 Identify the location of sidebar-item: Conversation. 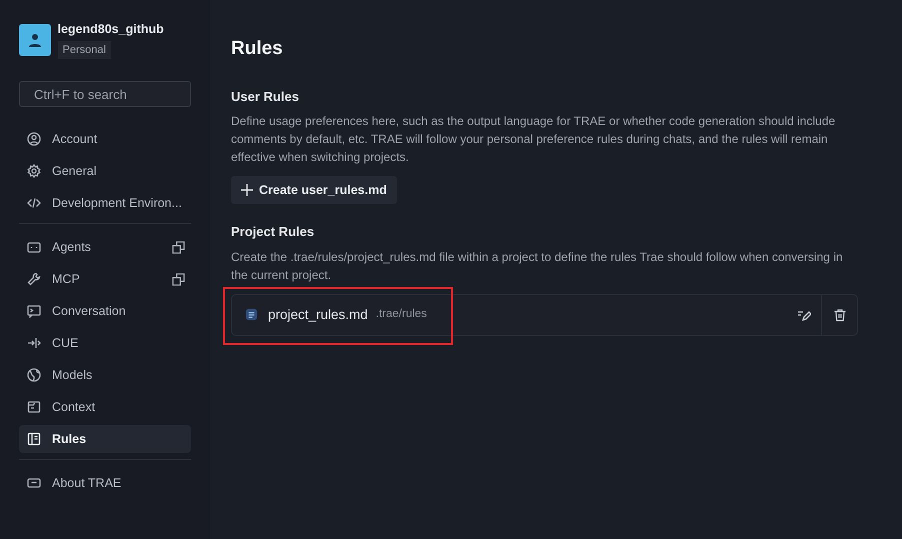
(105, 311).